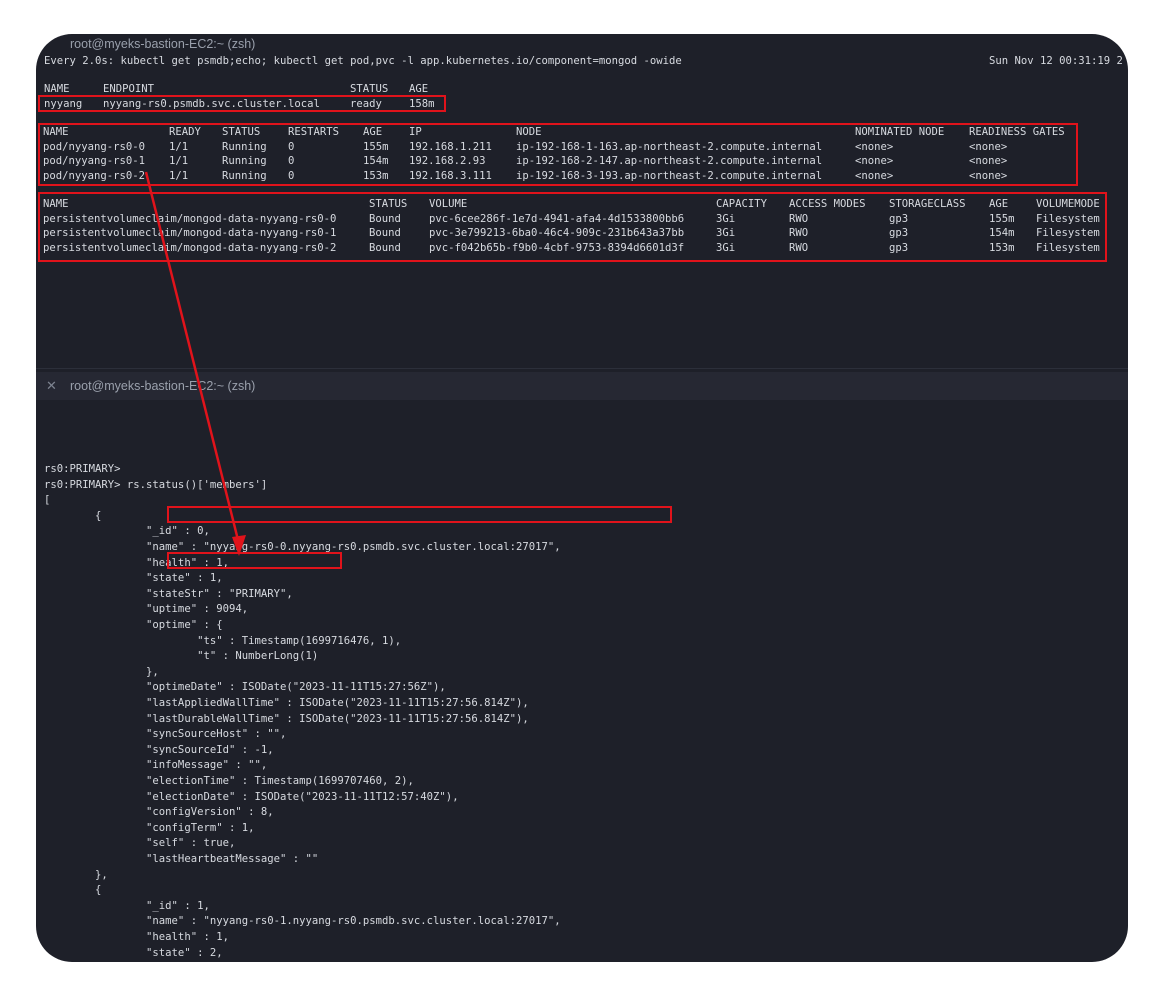 This screenshot has width=1164, height=998. I want to click on pvc-cell: CAPACITY, so click(742, 204).